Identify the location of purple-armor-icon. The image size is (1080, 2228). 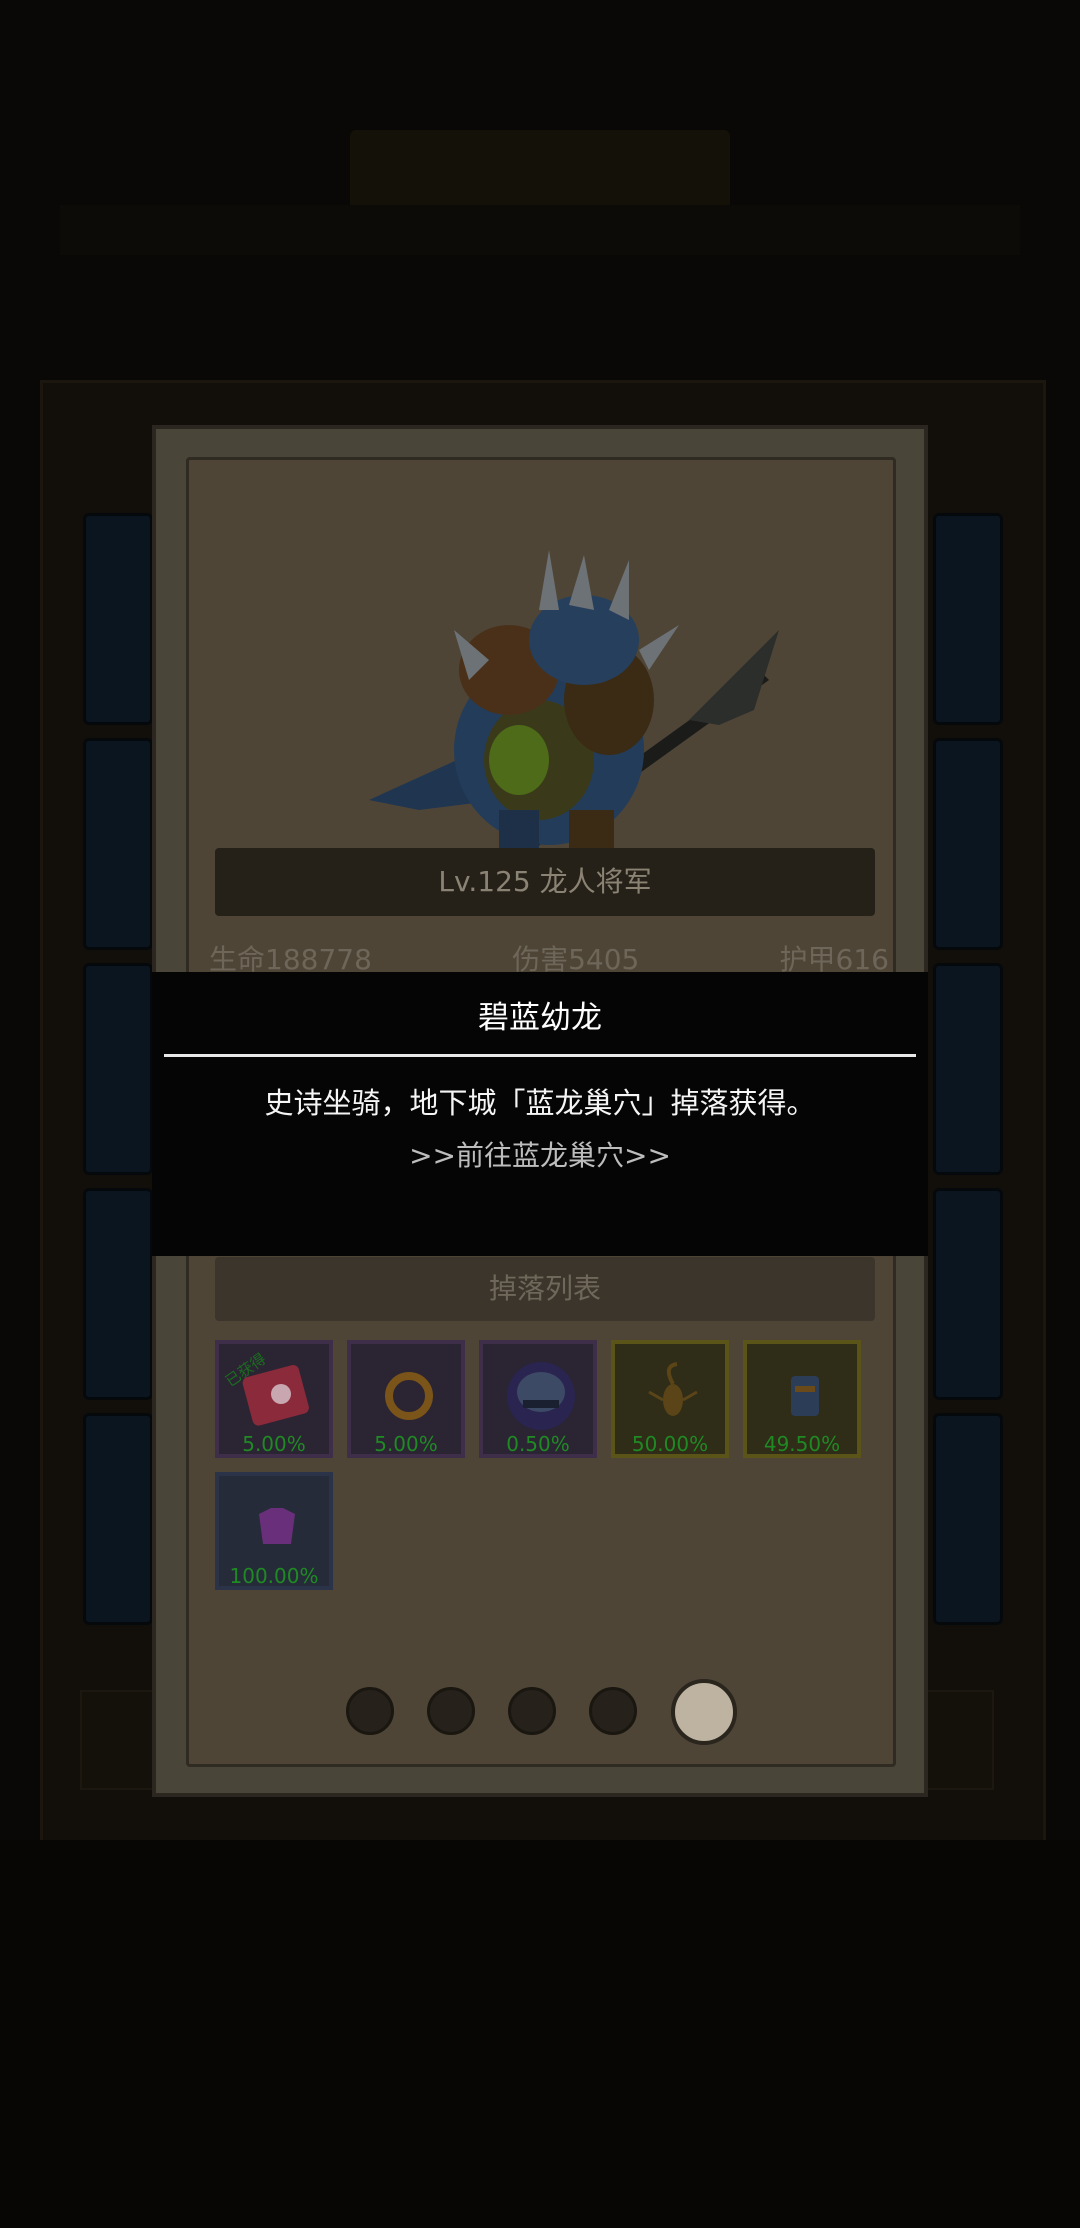
(277, 1526).